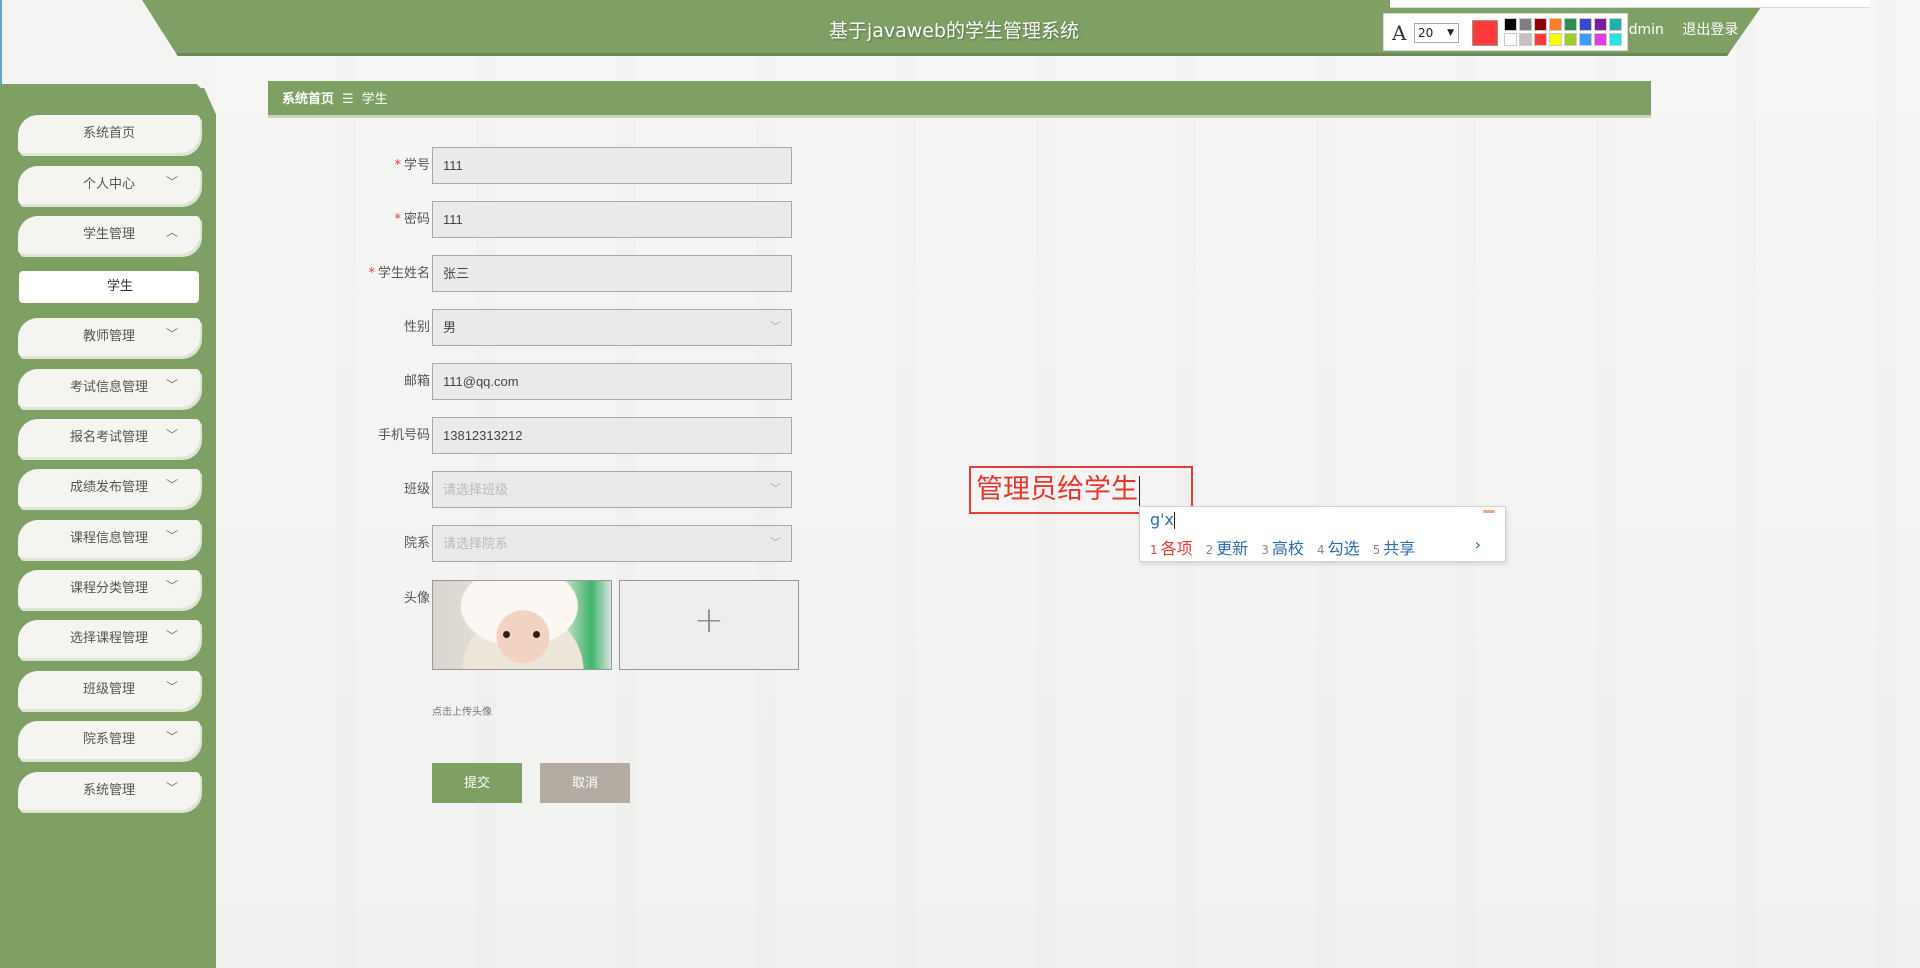  I want to click on ime-candidate: 1 各项, so click(1171, 548).